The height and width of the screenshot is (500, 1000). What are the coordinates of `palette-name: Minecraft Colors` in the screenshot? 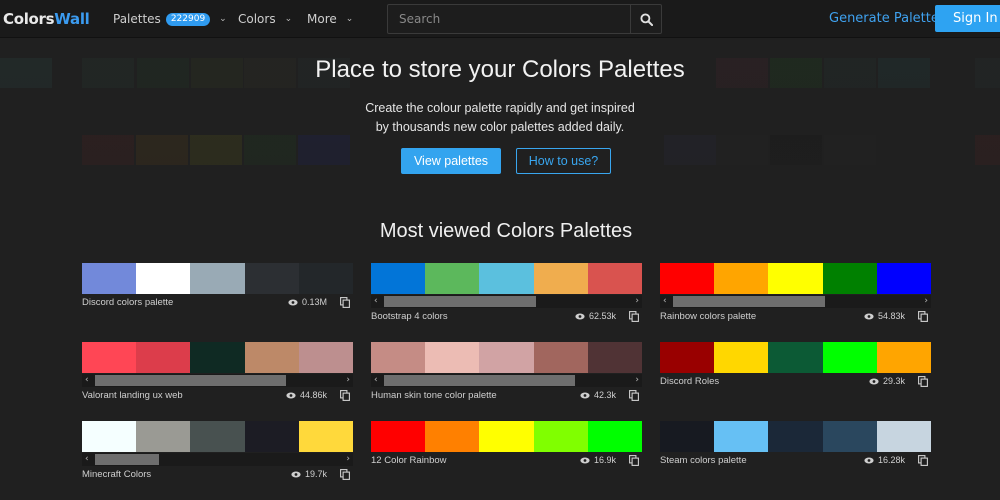 It's located at (116, 474).